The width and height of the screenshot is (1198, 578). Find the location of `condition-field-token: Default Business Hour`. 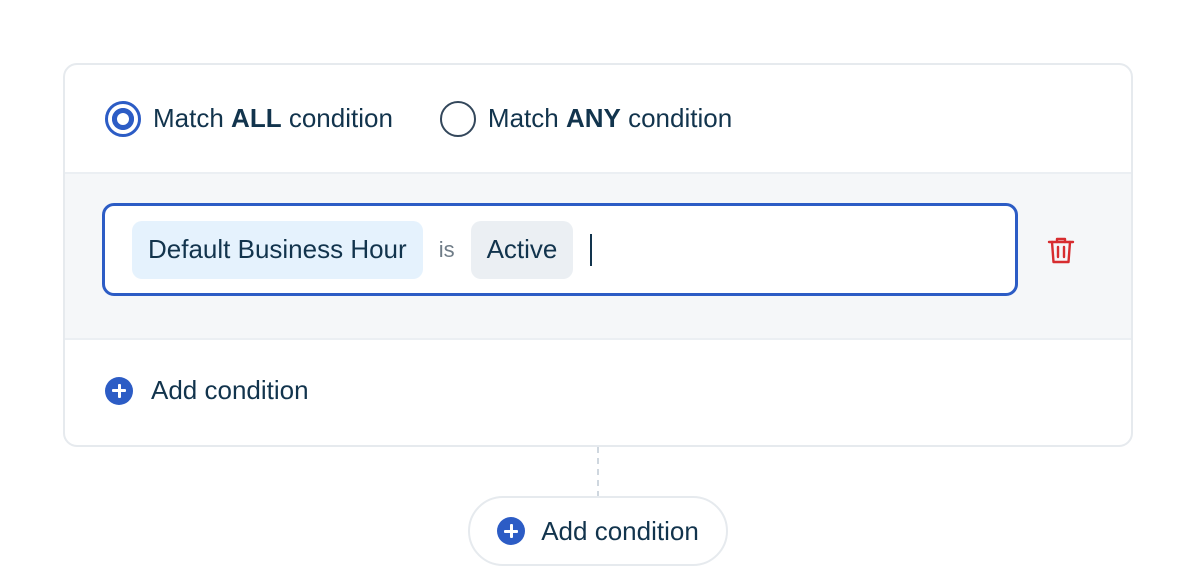

condition-field-token: Default Business Hour is located at coordinates (277, 249).